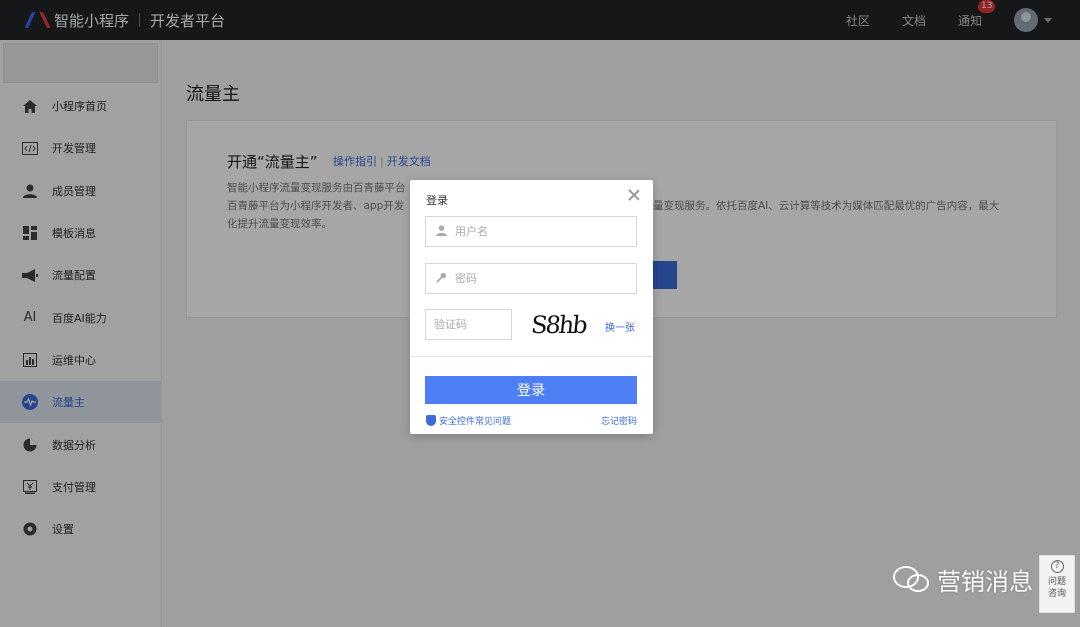 This screenshot has height=627, width=1080. What do you see at coordinates (431, 420) in the screenshot?
I see `shield-icon` at bounding box center [431, 420].